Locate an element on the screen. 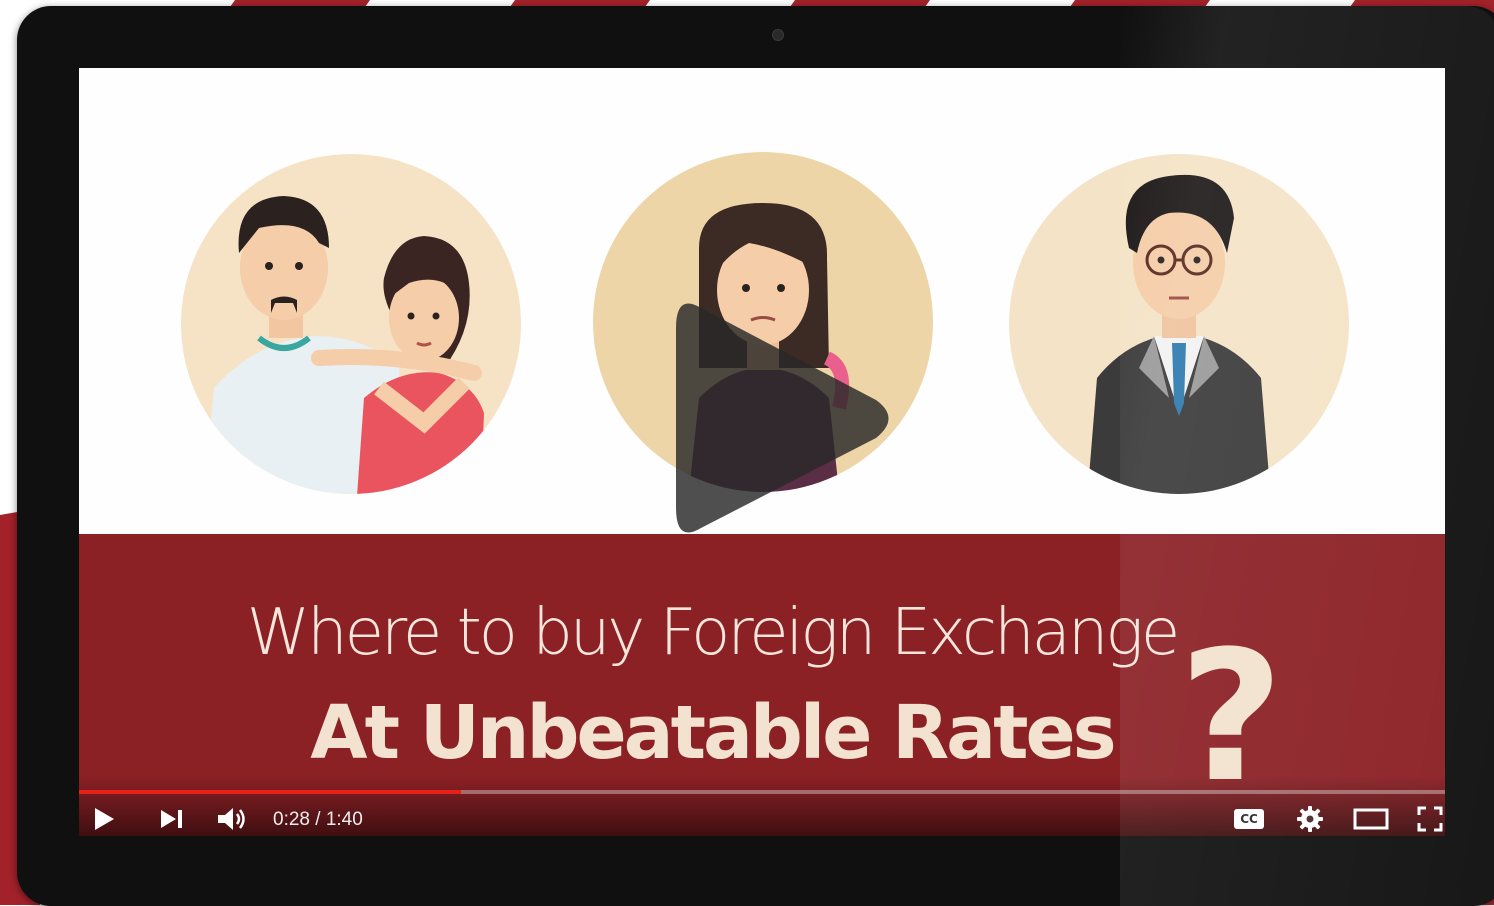  time-display: 0:28 / 1:40 is located at coordinates (318, 820).